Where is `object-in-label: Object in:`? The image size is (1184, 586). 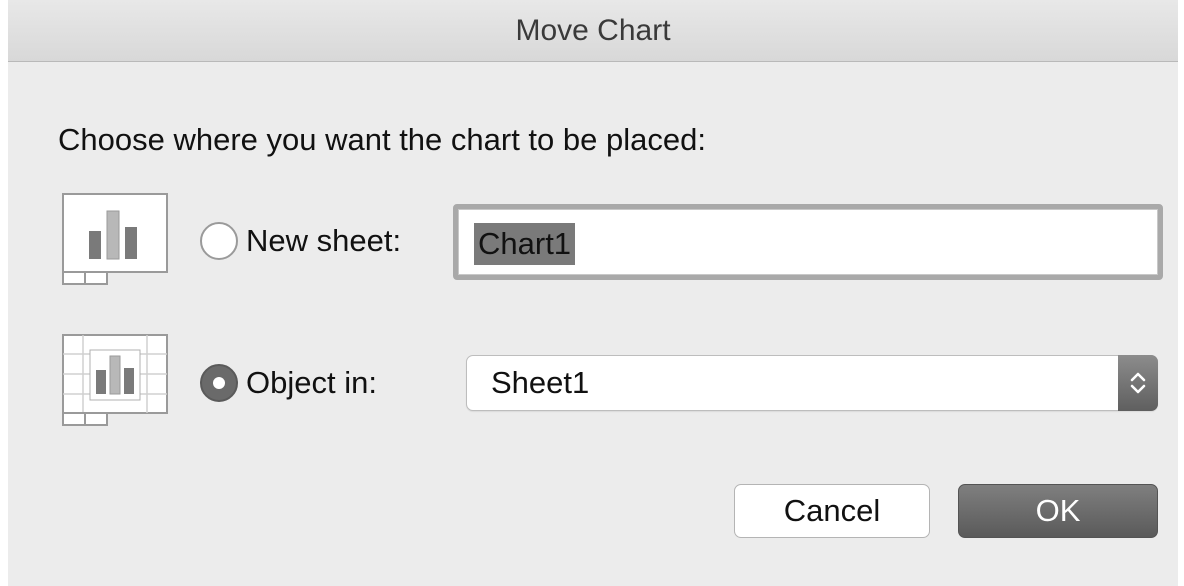
object-in-label: Object in: is located at coordinates (311, 383).